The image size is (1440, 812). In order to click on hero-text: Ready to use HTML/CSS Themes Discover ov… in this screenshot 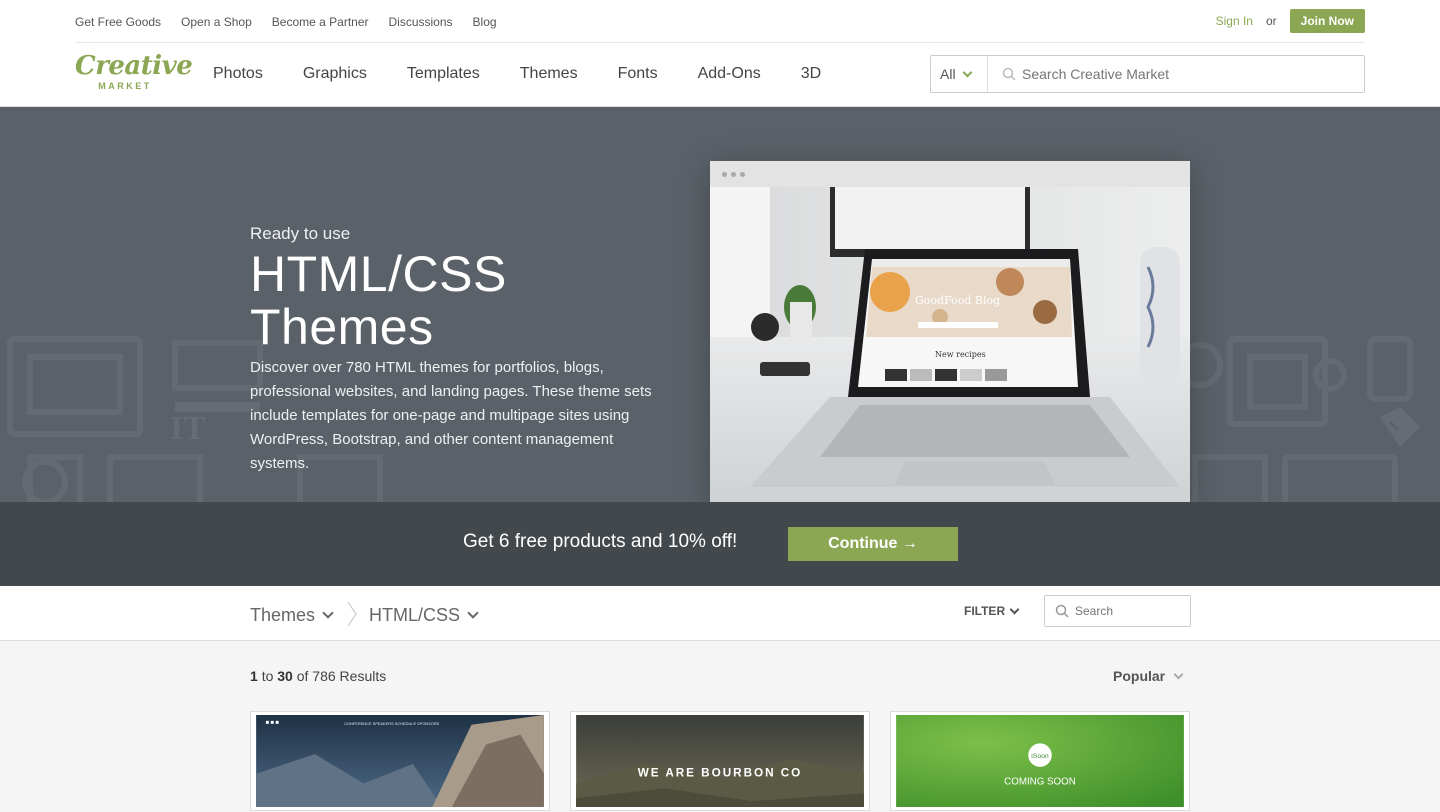, I will do `click(460, 350)`.